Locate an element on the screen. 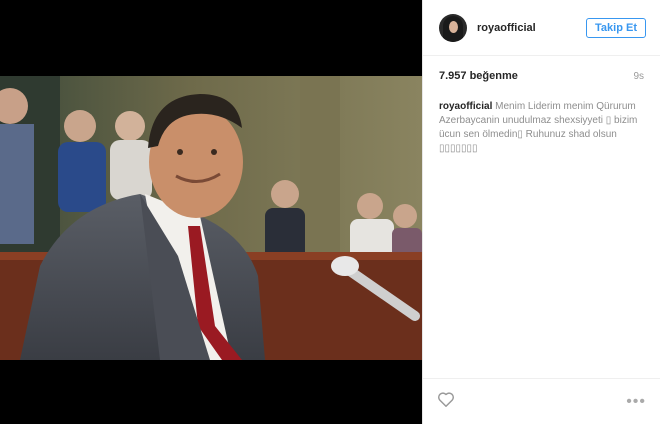 Image resolution: width=660 pixels, height=424 pixels. caption-username: royaofficial is located at coordinates (465, 106).